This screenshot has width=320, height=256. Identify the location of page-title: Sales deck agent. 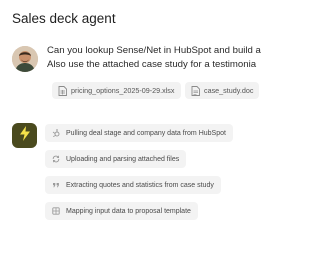
(64, 18).